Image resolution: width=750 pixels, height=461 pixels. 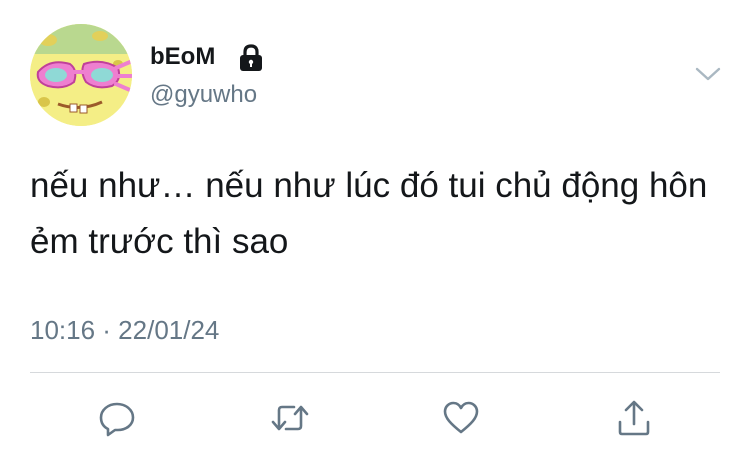 I want to click on chevron-down-icon, so click(x=708, y=74).